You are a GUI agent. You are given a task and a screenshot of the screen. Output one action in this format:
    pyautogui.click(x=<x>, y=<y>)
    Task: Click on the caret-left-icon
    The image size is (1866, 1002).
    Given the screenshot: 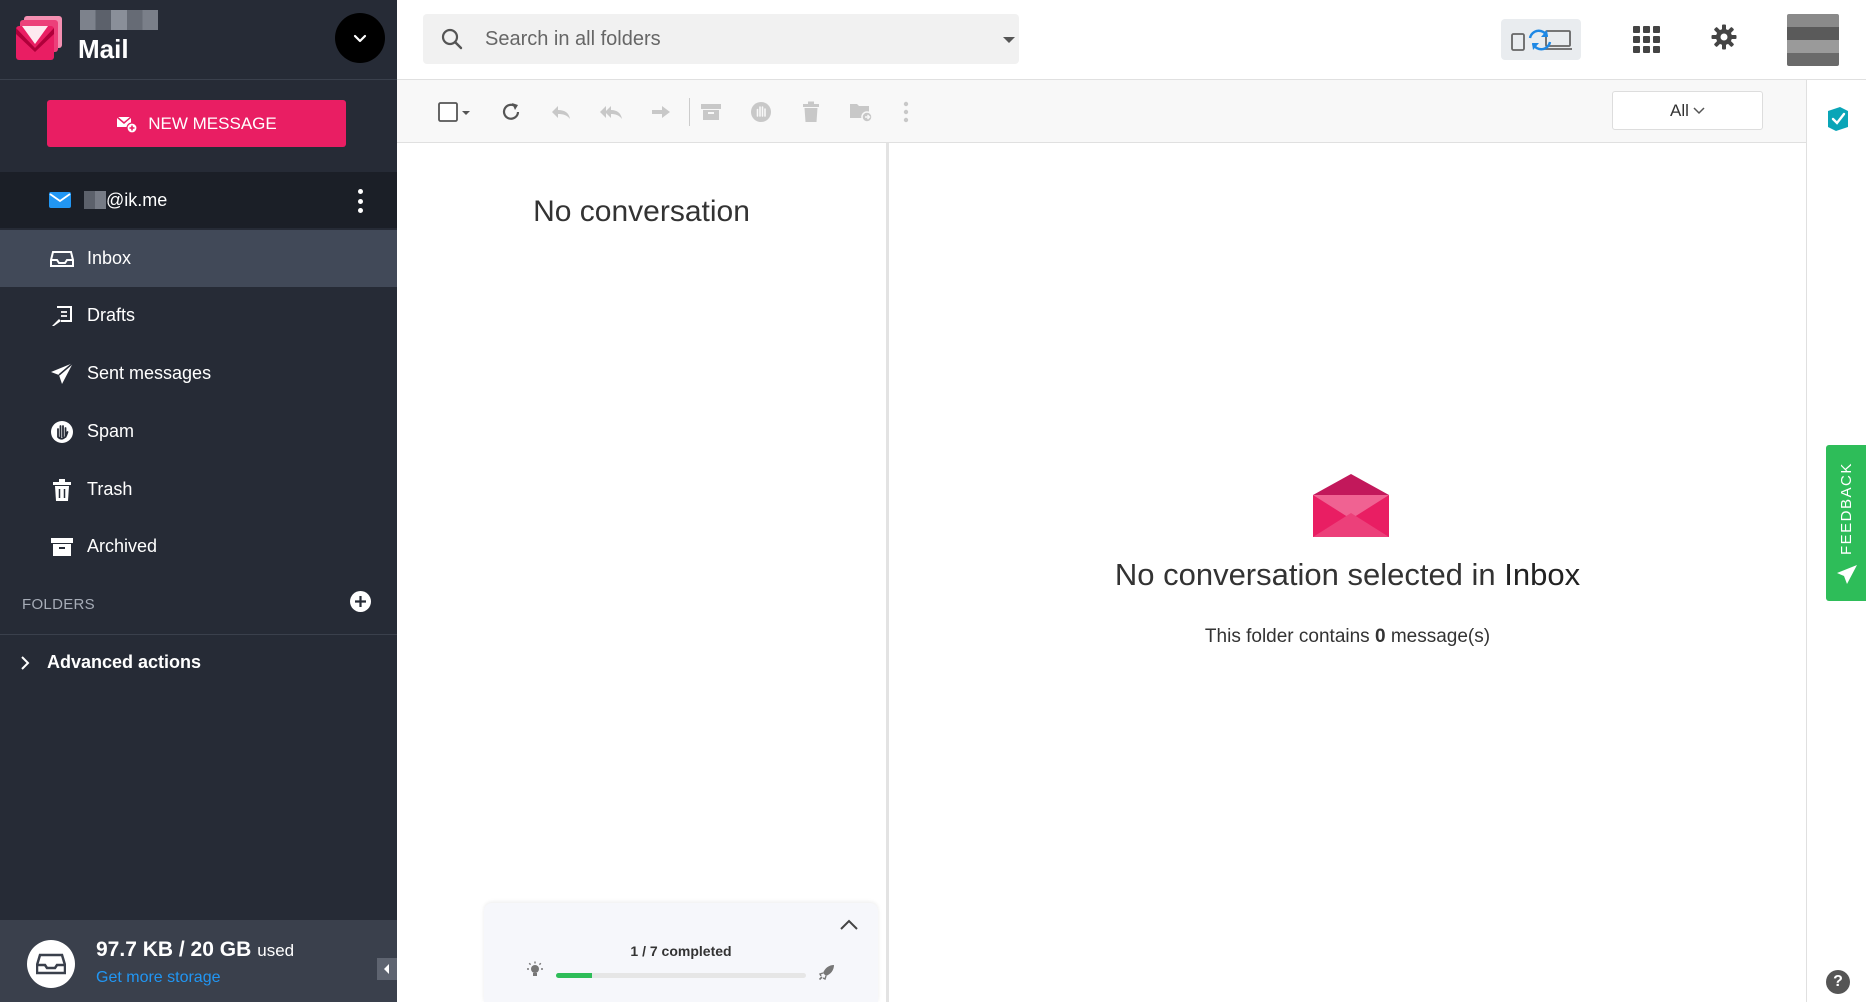 What is the action you would take?
    pyautogui.click(x=386, y=969)
    